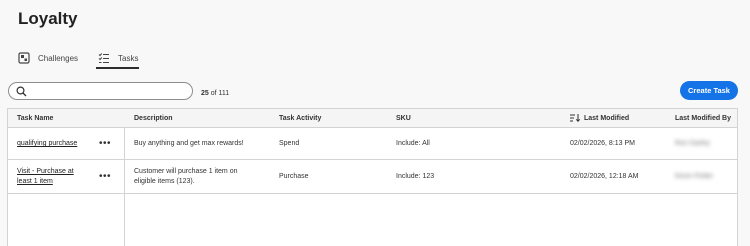 Image resolution: width=750 pixels, height=246 pixels. I want to click on last-modified-cell: 02/02/2026, 8:13 PM, so click(602, 143).